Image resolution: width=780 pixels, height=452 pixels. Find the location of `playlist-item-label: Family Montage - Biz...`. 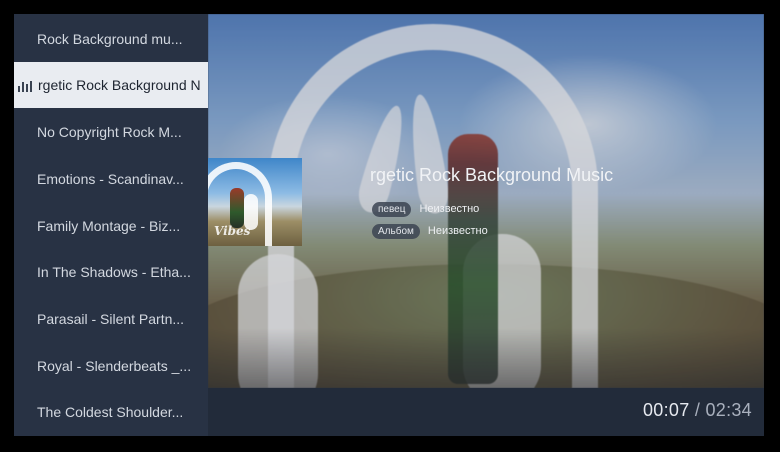

playlist-item-label: Family Montage - Biz... is located at coordinates (109, 226).